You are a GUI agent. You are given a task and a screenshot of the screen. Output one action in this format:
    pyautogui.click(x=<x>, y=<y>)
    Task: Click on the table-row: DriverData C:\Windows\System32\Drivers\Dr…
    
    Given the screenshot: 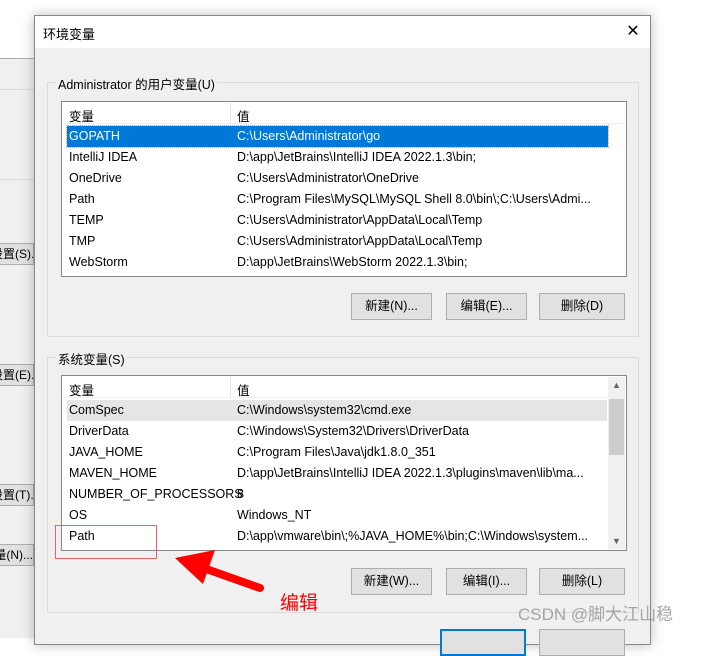 What is the action you would take?
    pyautogui.click(x=337, y=431)
    